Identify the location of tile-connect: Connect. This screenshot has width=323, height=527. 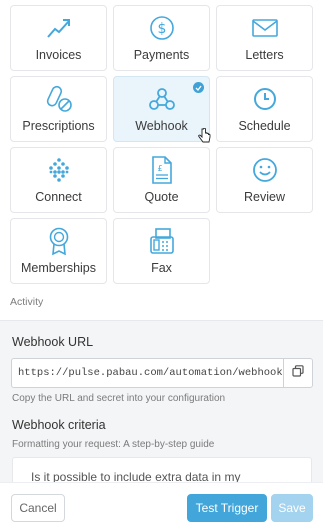
(58, 180).